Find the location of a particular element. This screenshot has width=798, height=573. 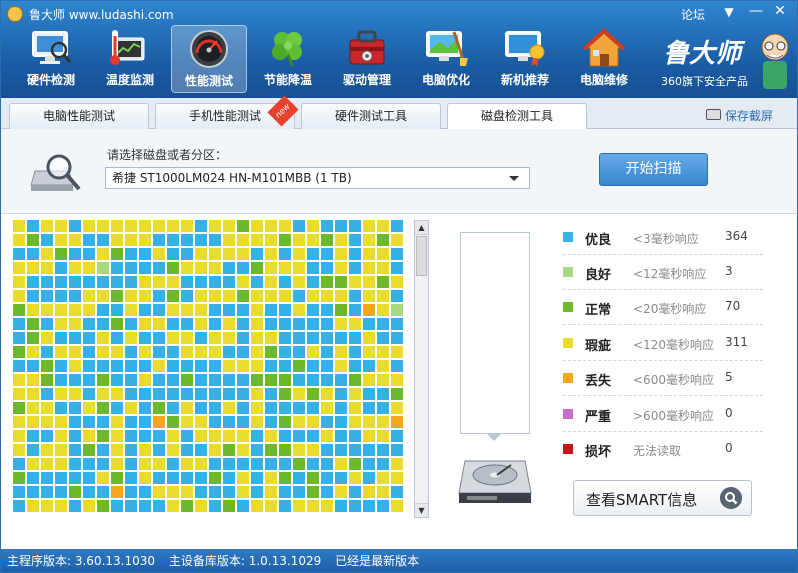

start-scan-button: 开始扫描 is located at coordinates (653, 169).